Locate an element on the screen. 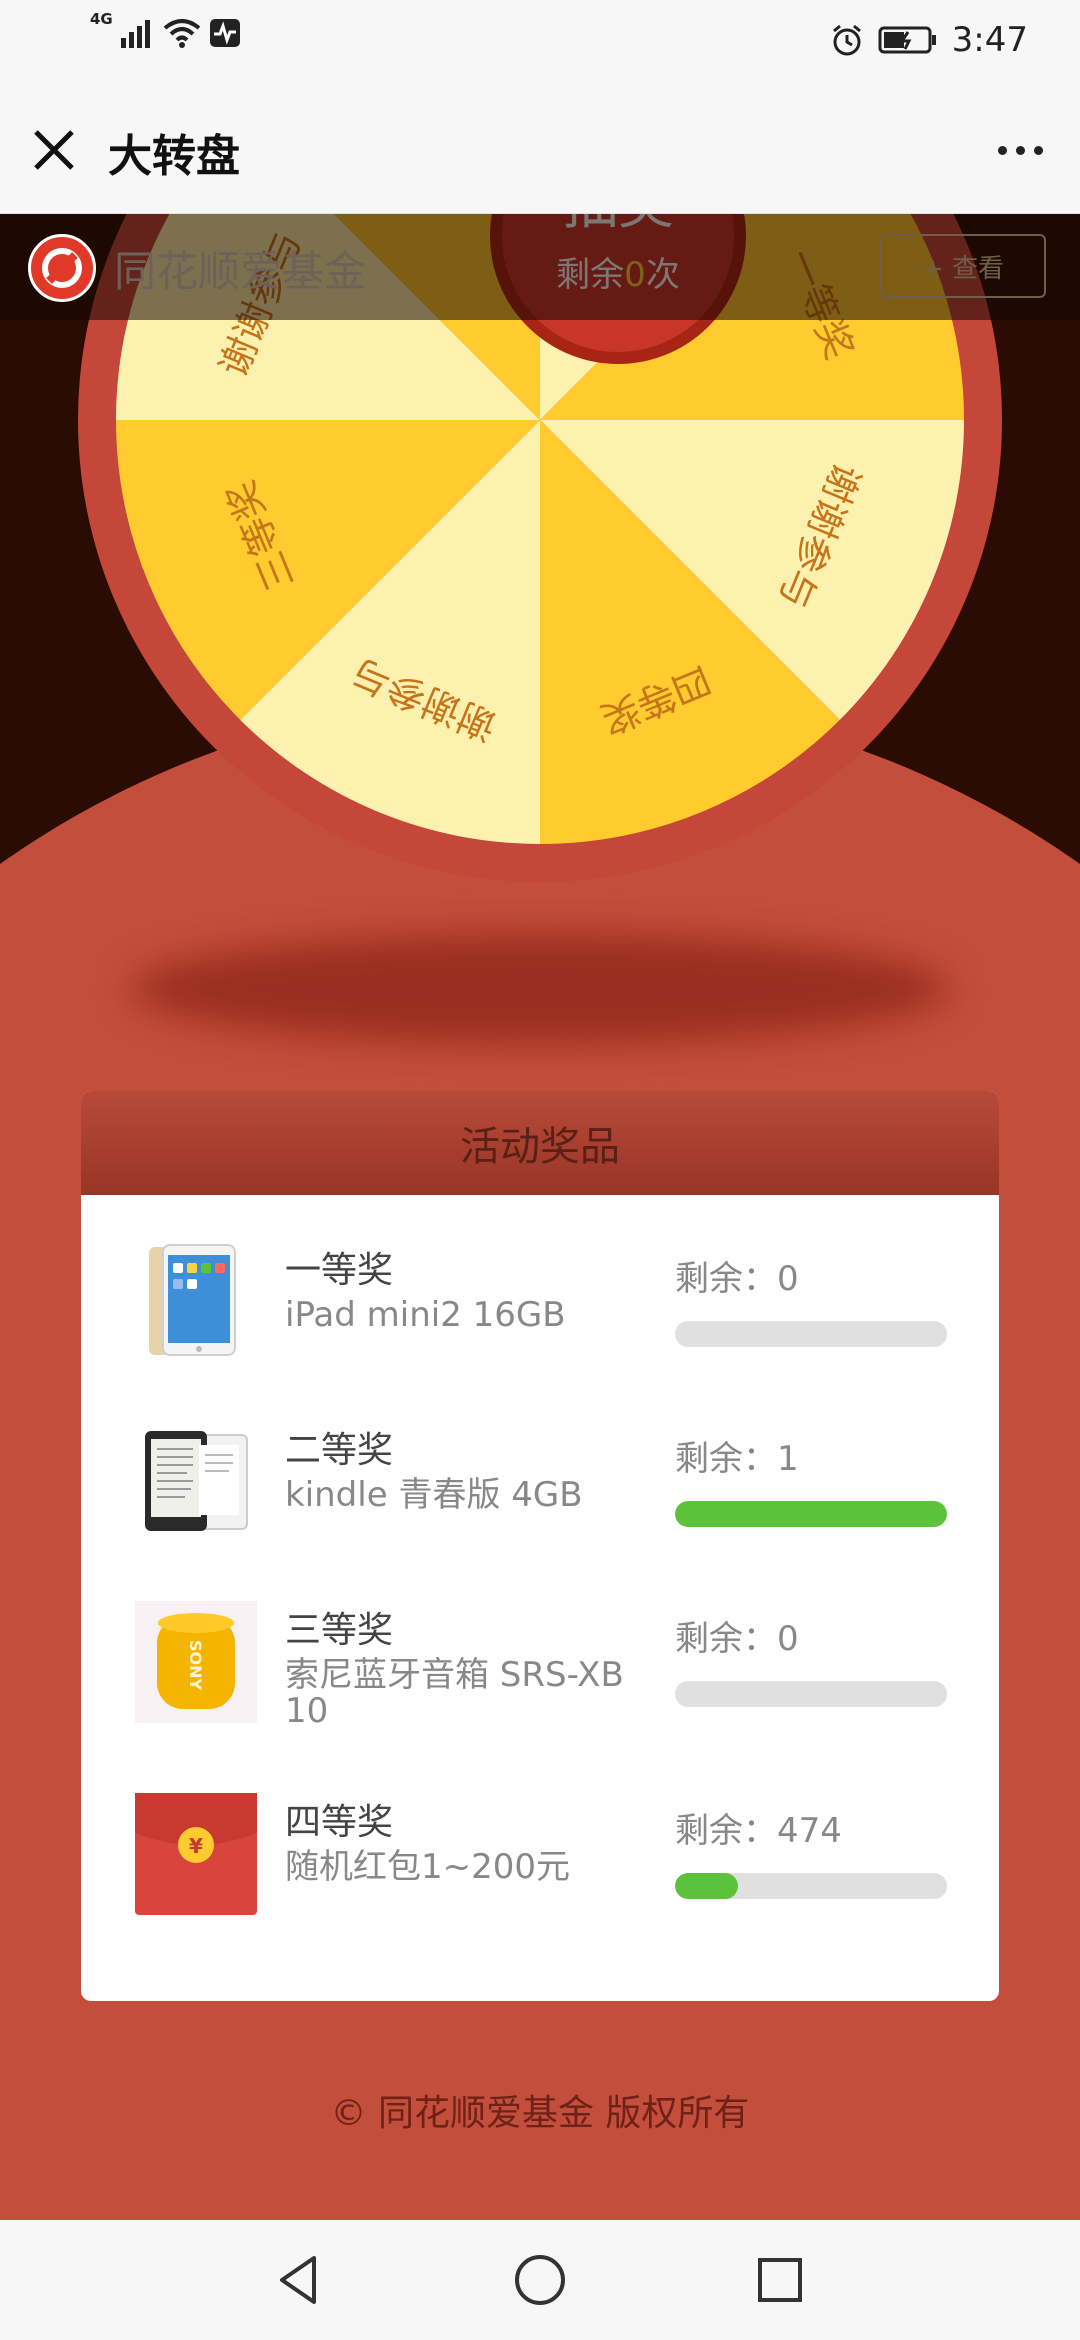 This screenshot has width=1080, height=2340. home-icon is located at coordinates (540, 2280).